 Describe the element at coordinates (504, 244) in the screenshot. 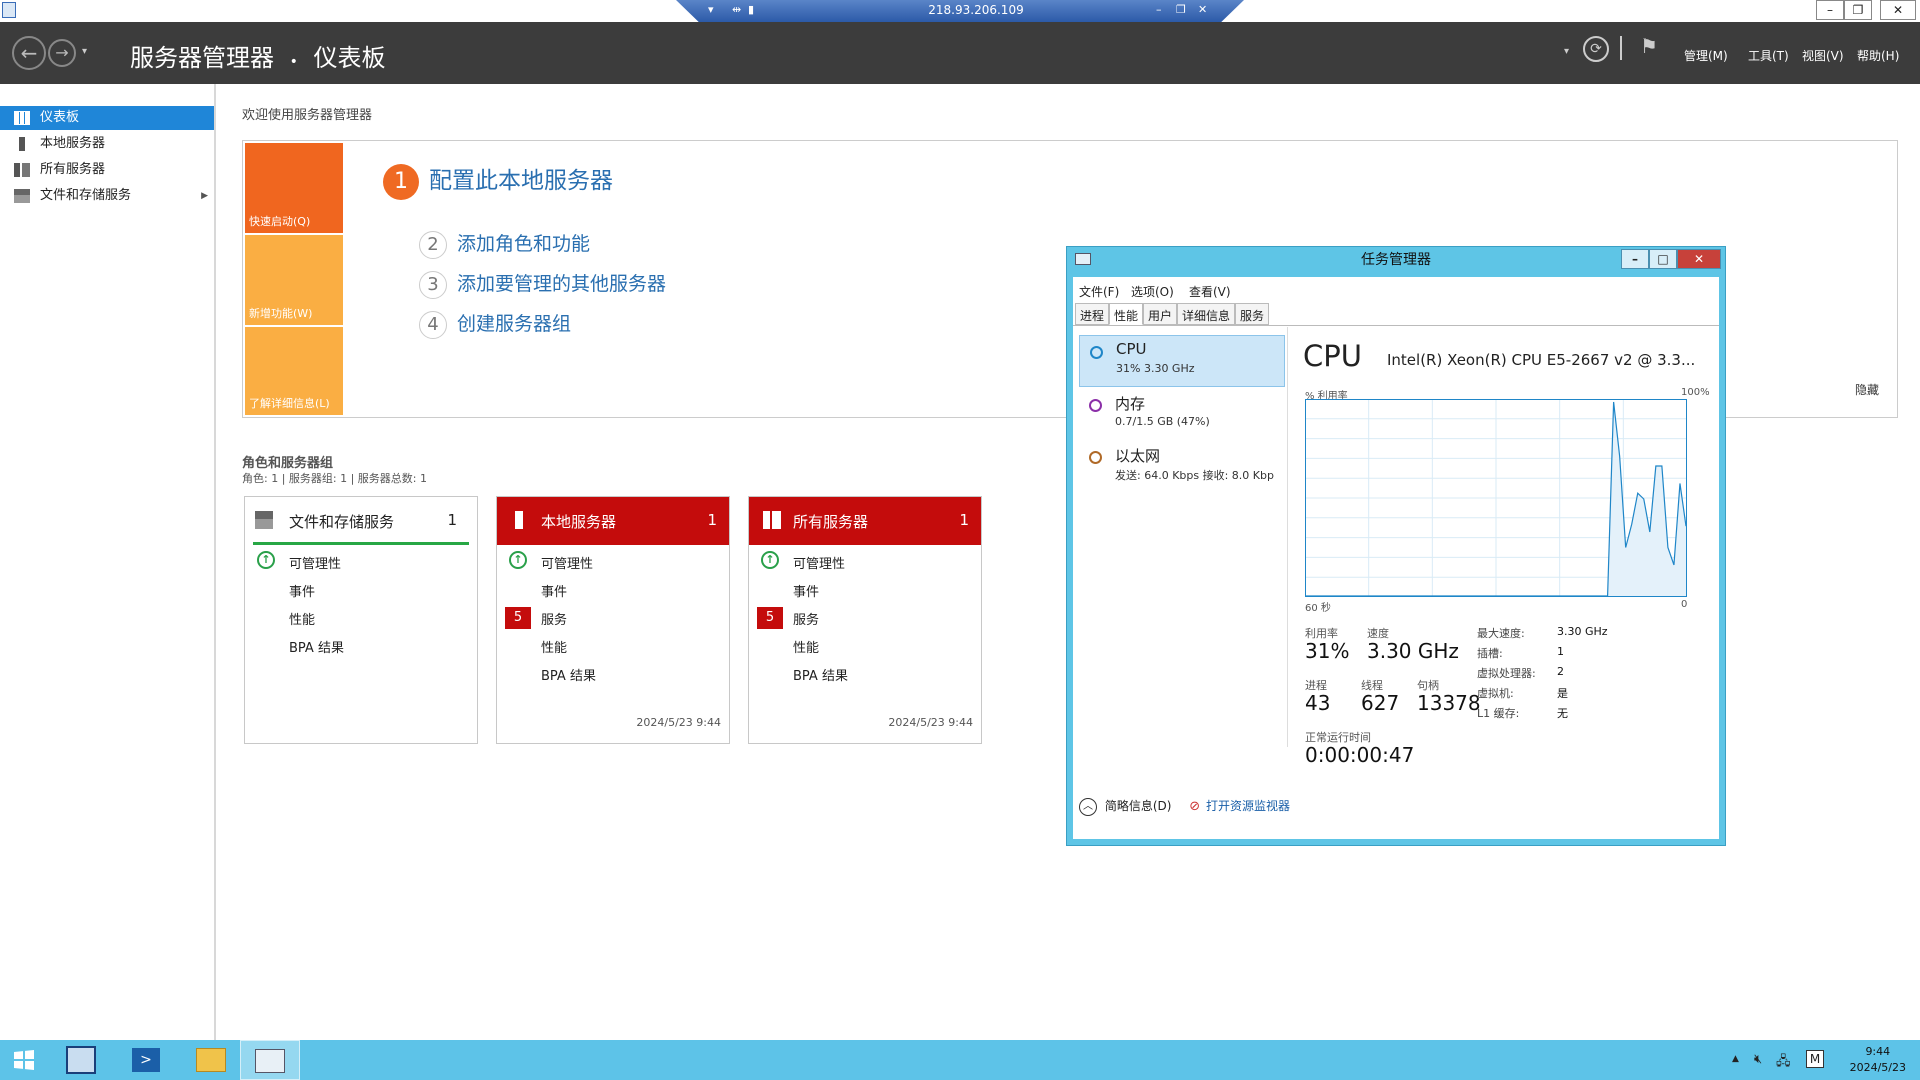

I see `step-add-roles: 2 添加角色和功能` at that location.